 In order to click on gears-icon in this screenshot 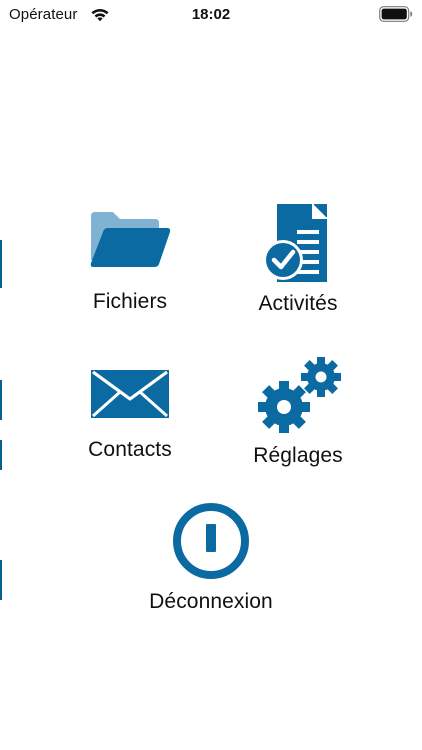, I will do `click(299, 395)`.